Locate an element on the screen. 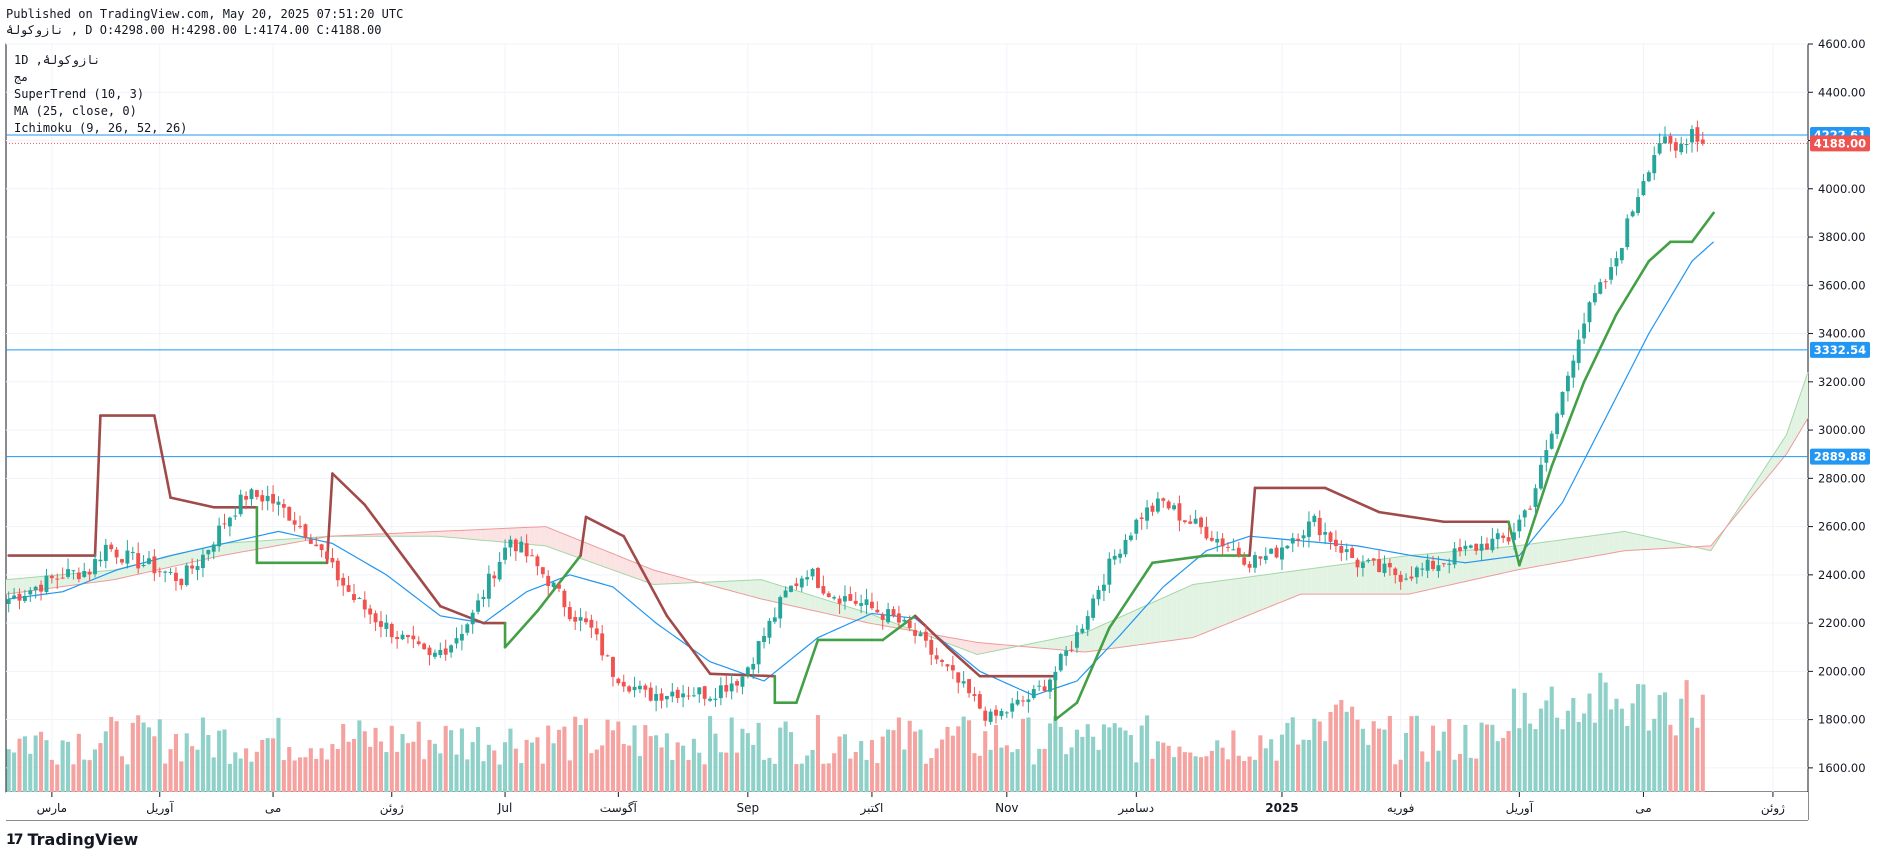 The image size is (1878, 858). legend-ichimoku: Ichimoku (9, 26, 52, 26) is located at coordinates (100, 128).